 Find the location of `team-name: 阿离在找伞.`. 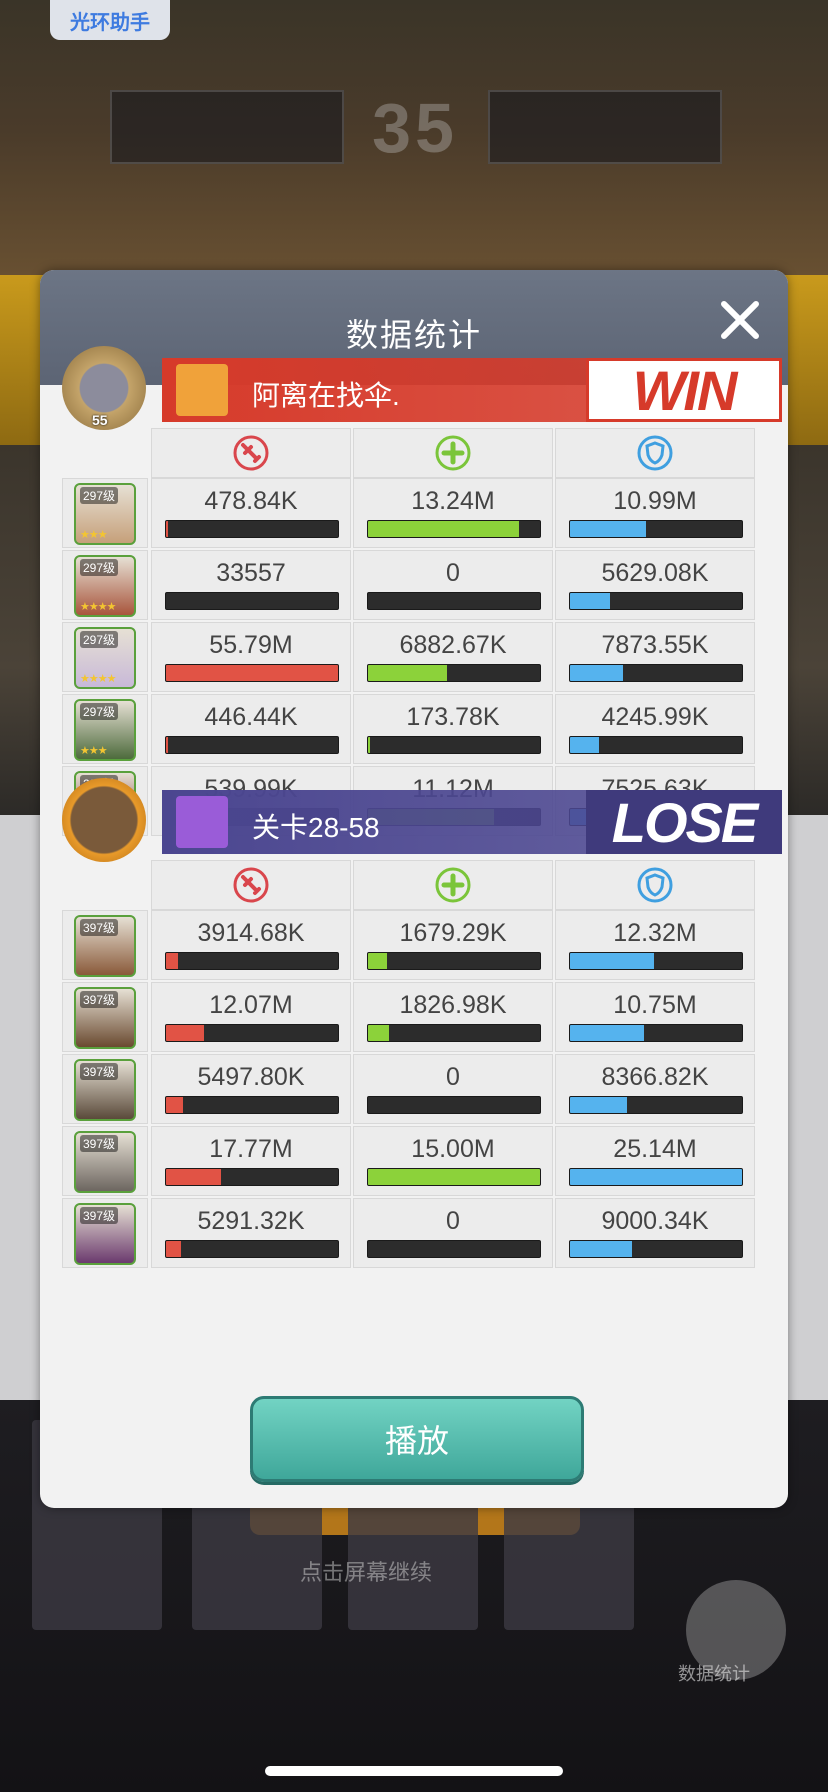

team-name: 阿离在找伞. is located at coordinates (326, 395).